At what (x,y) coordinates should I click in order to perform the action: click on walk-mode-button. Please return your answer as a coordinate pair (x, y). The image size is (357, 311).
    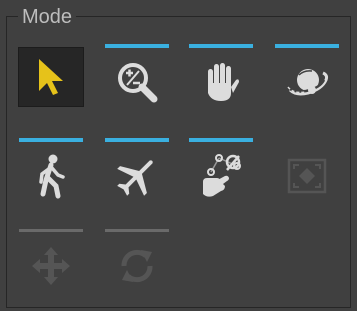
    Looking at the image, I should click on (51, 172).